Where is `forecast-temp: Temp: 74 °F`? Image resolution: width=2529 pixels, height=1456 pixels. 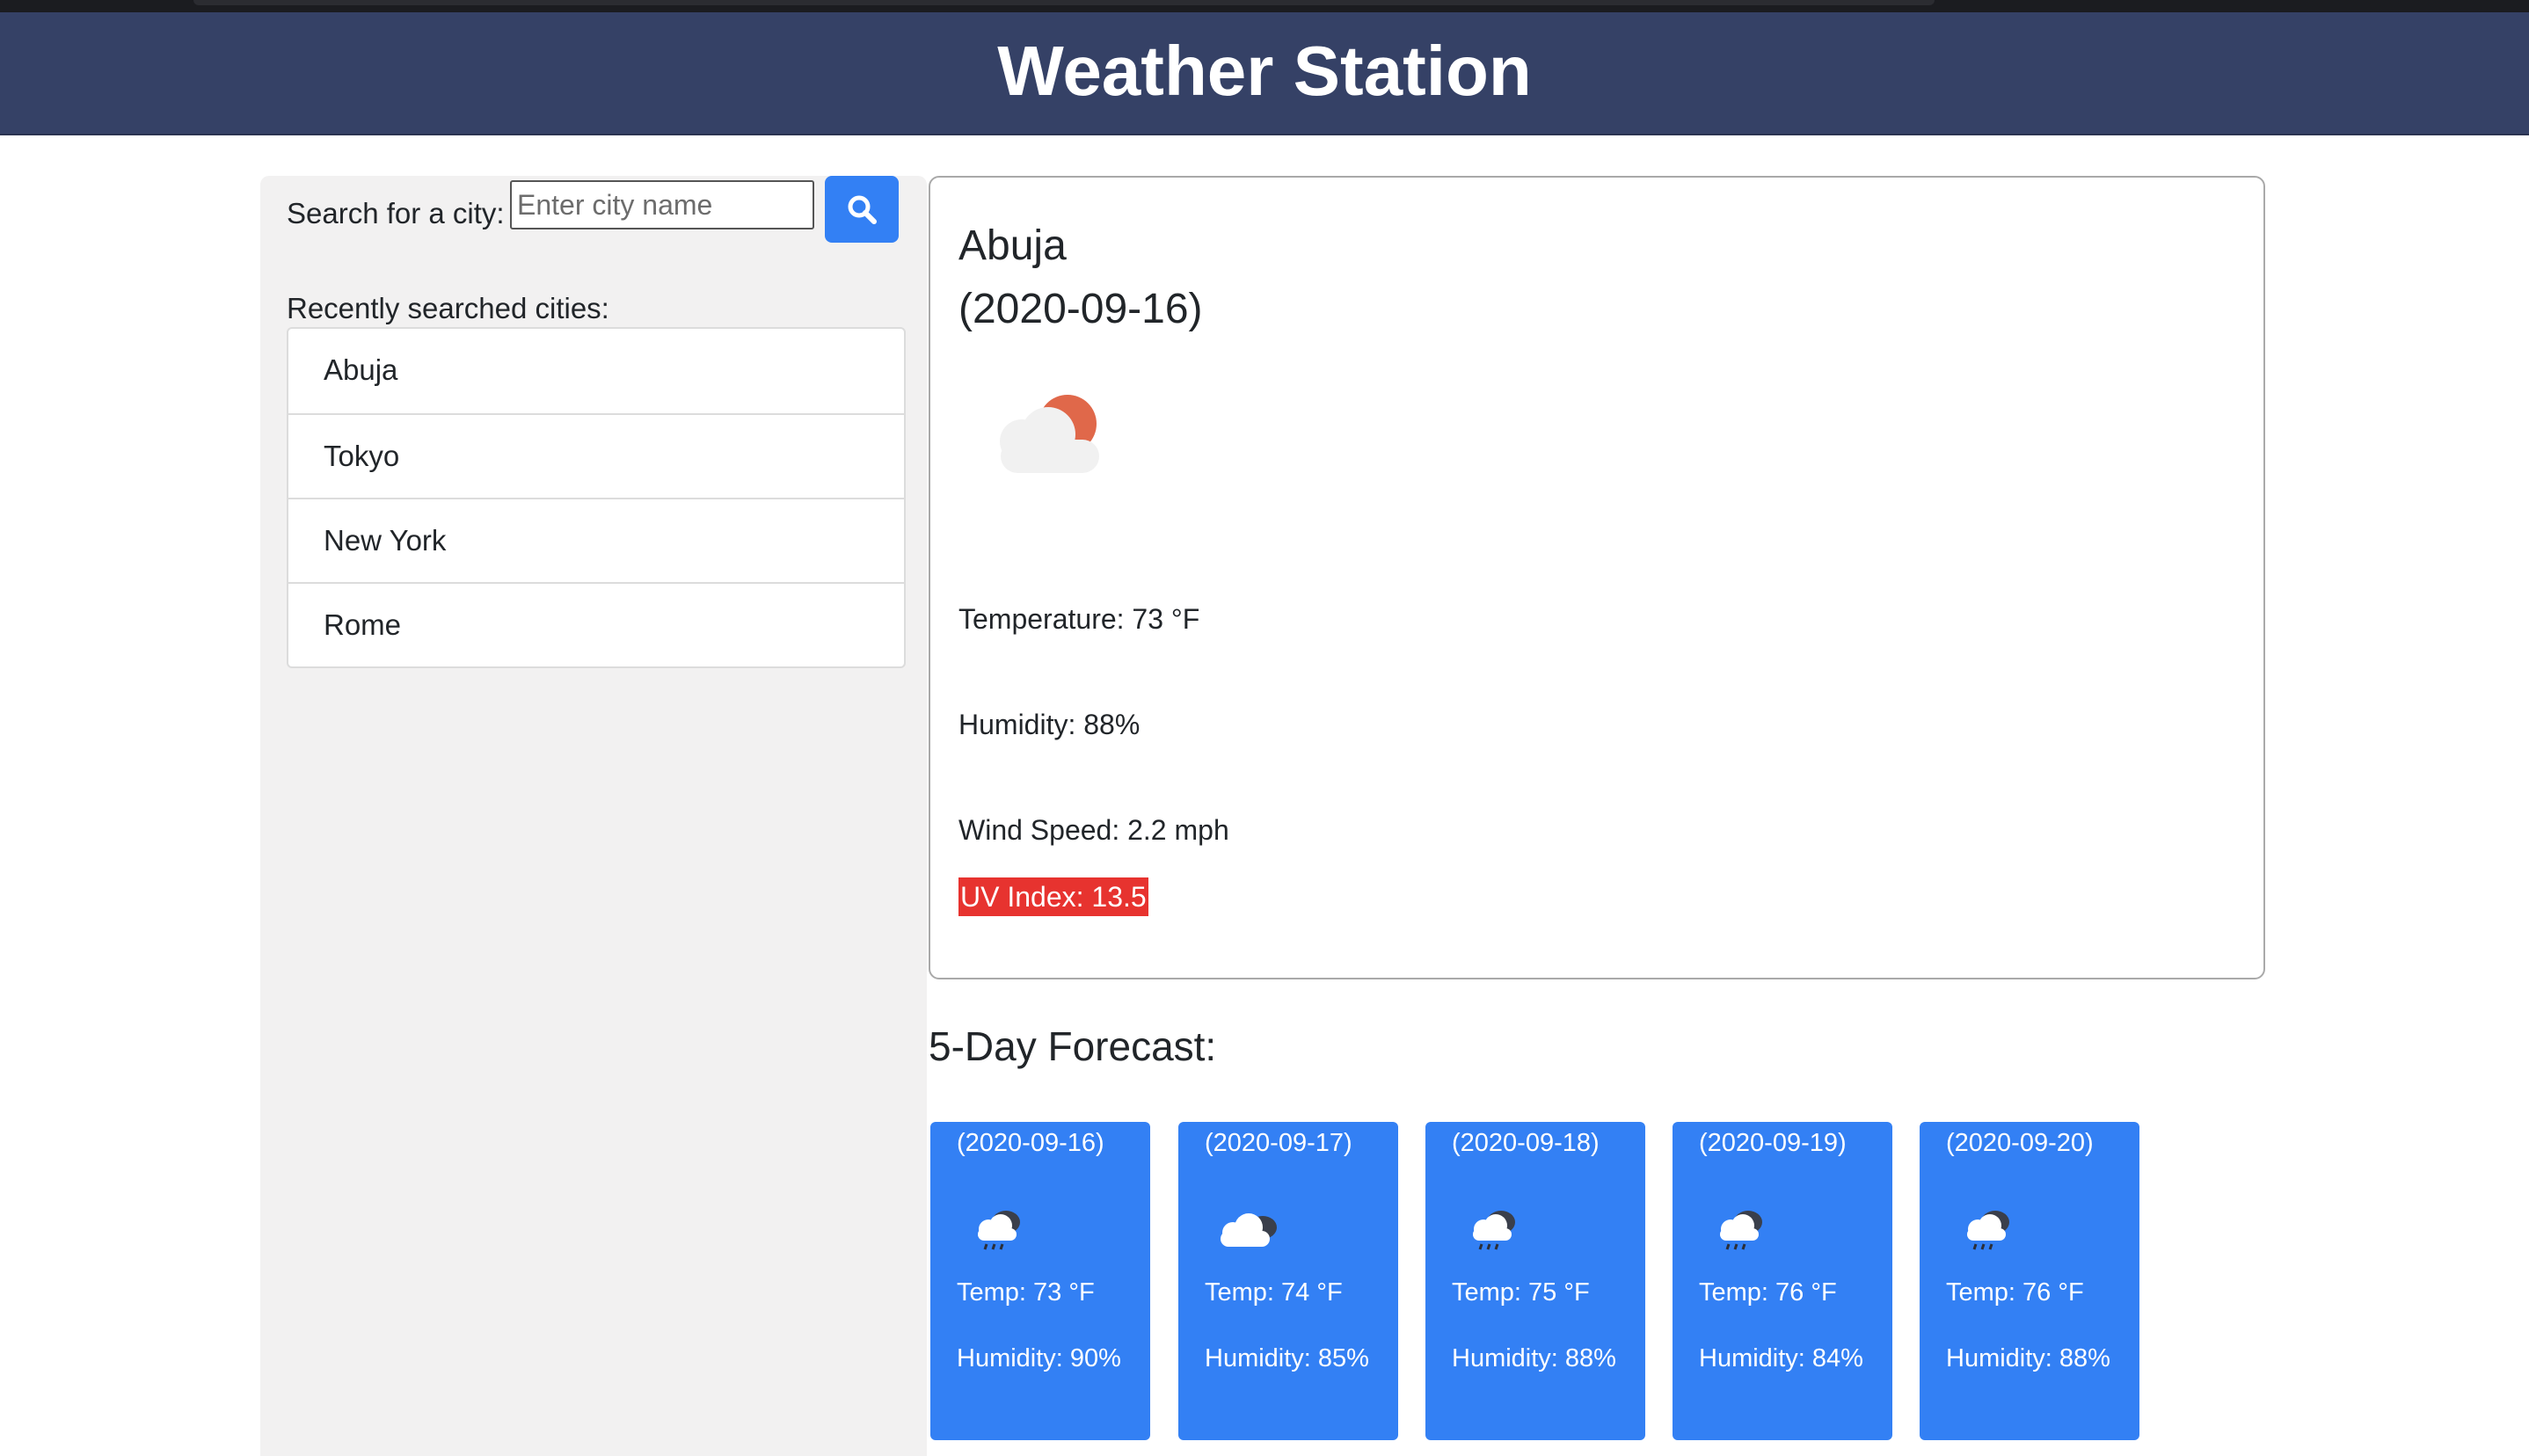 forecast-temp: Temp: 74 °F is located at coordinates (1274, 1292).